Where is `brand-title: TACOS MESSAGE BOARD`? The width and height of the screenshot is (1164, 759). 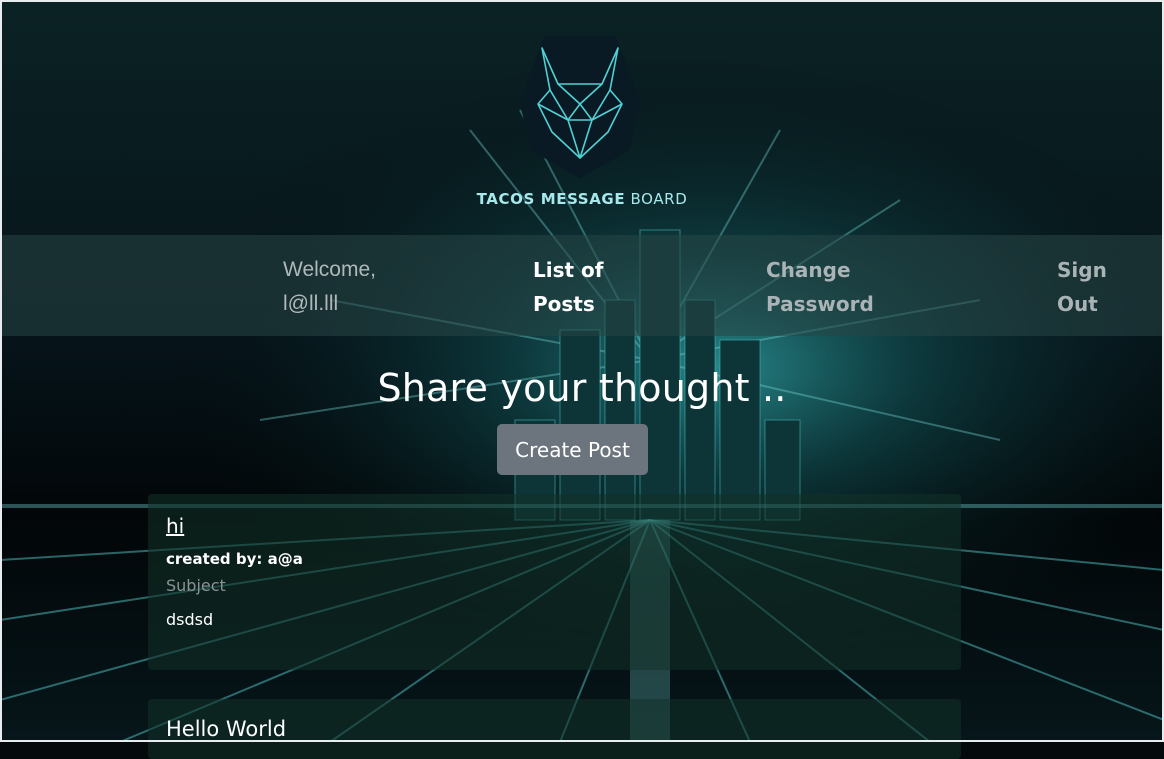 brand-title: TACOS MESSAGE BOARD is located at coordinates (582, 199).